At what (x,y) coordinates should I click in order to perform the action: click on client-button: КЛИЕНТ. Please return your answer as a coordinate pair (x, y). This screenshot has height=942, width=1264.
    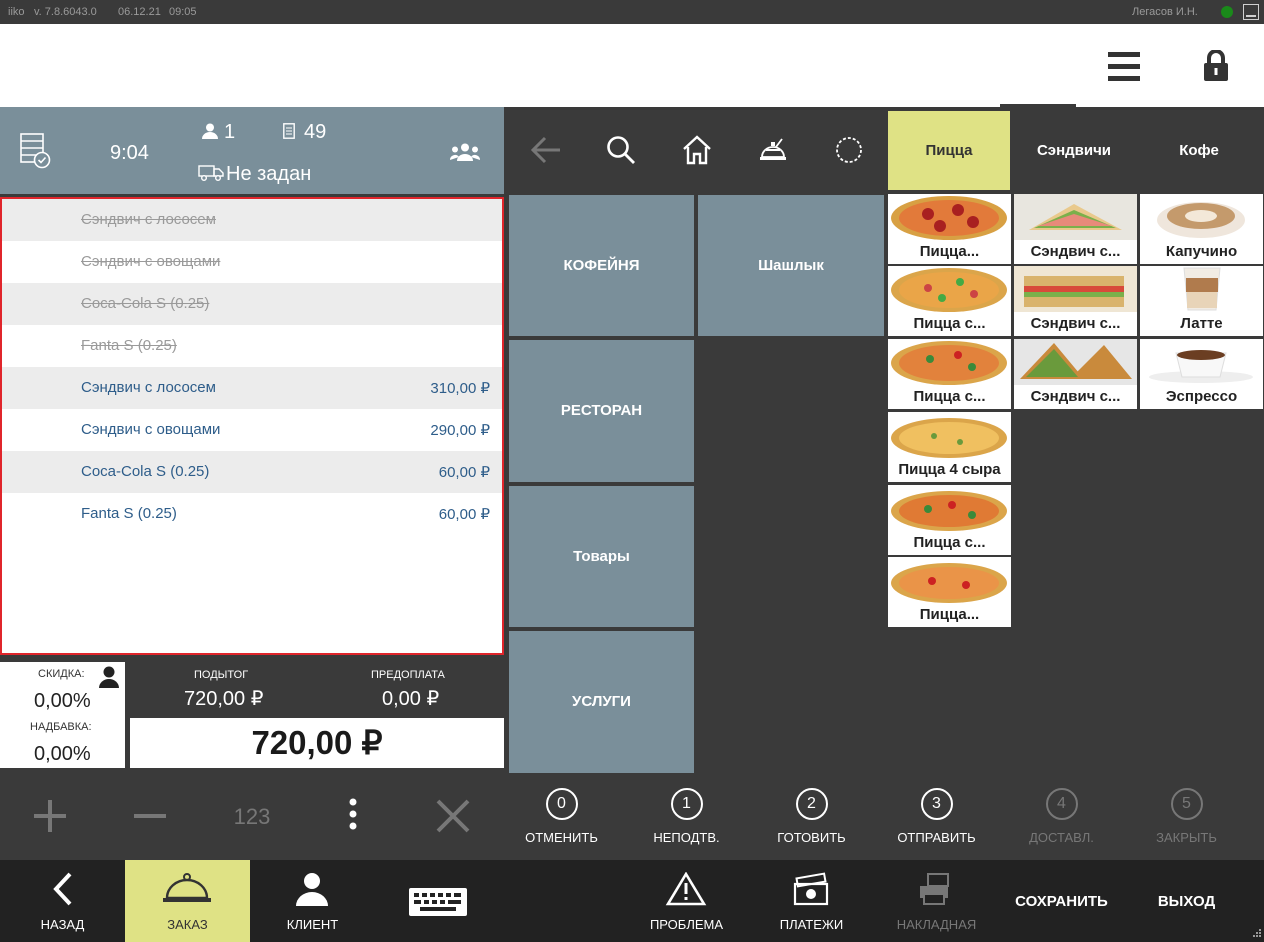
    Looking at the image, I should click on (312, 901).